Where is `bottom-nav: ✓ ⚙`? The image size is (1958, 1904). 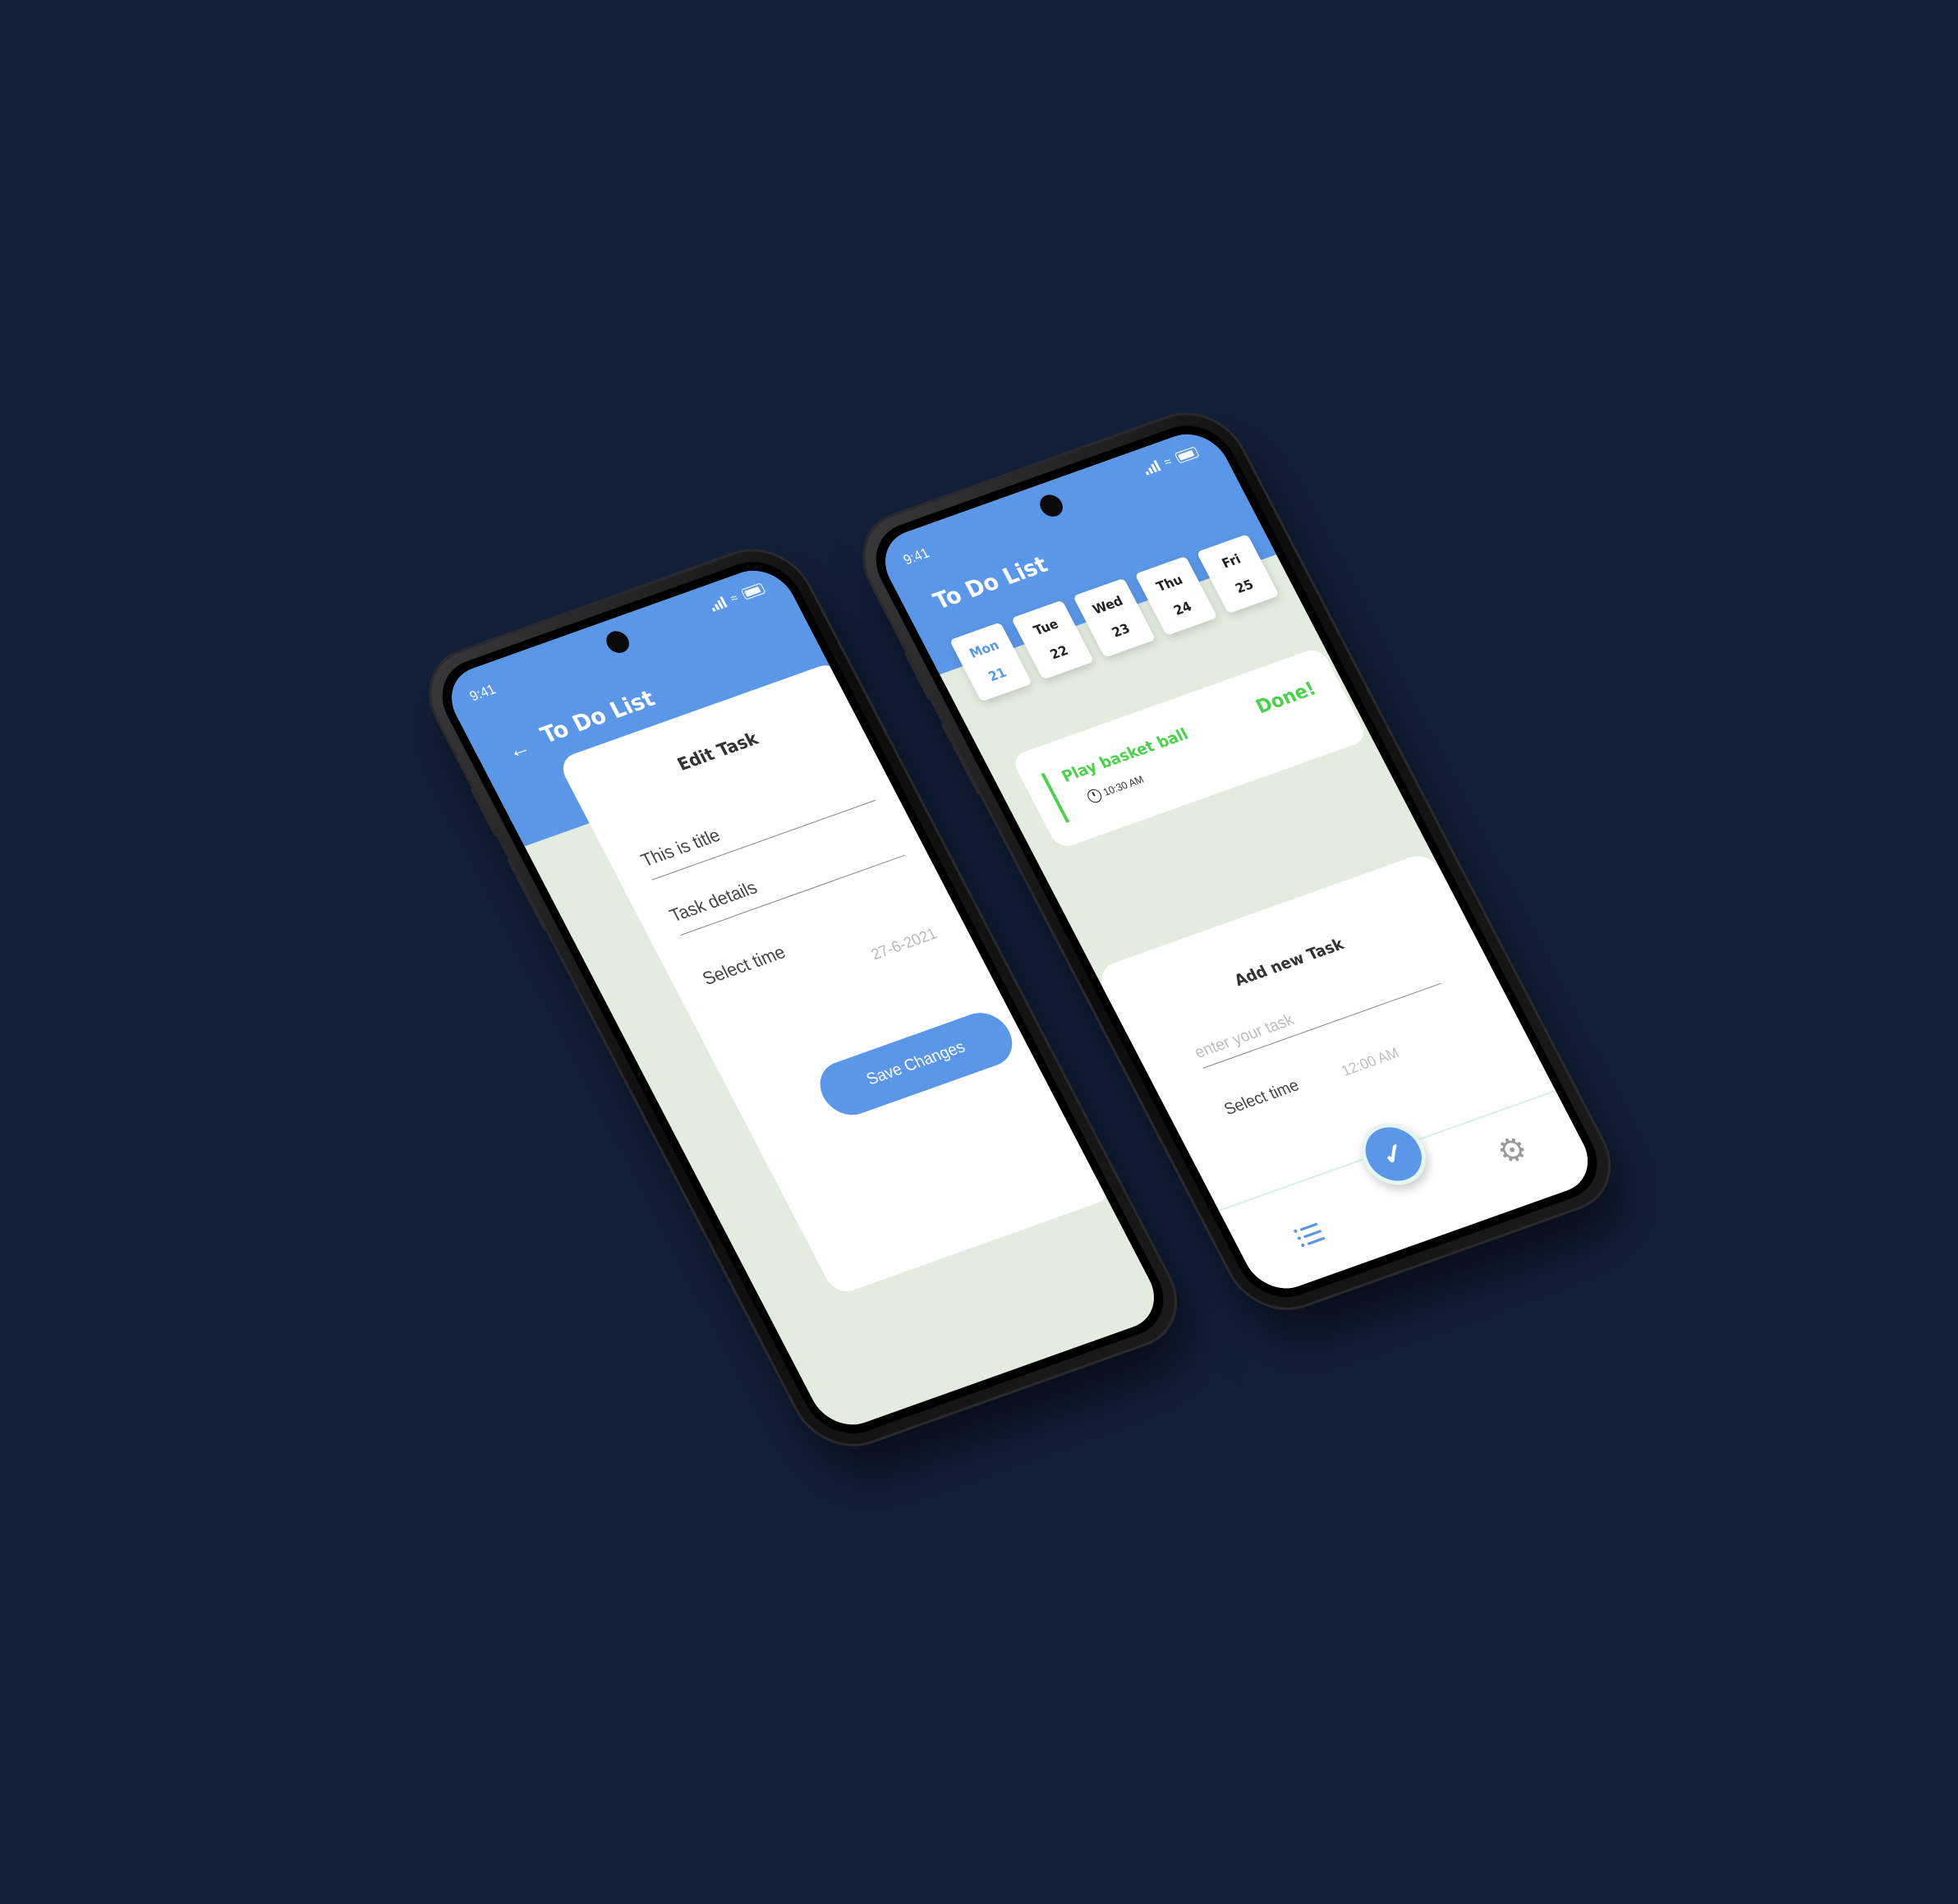 bottom-nav: ✓ ⚙ is located at coordinates (1410, 1194).